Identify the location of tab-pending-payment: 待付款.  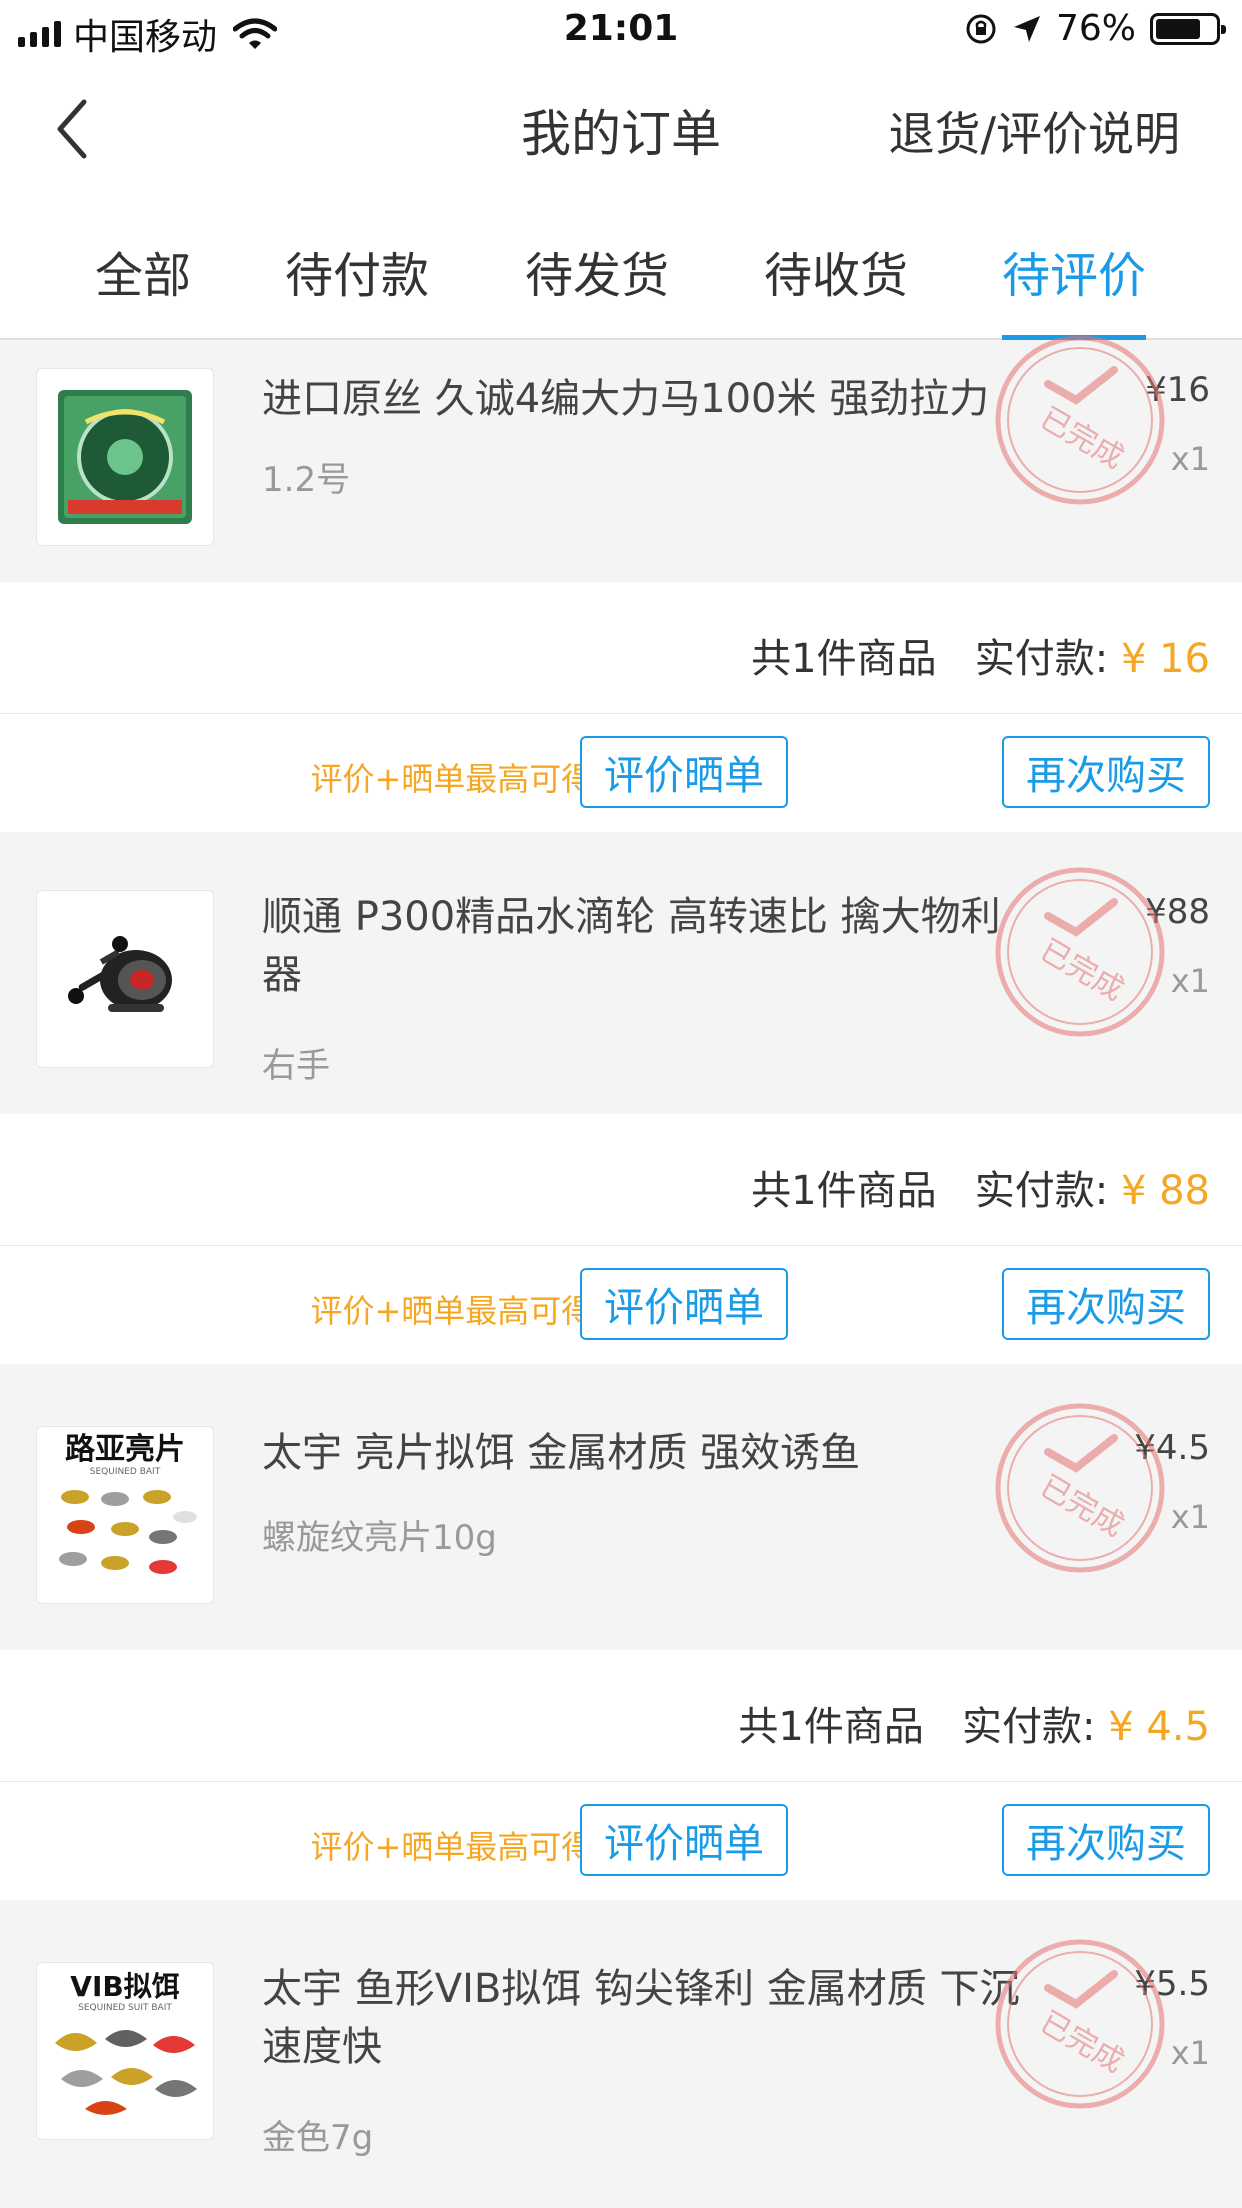
(357, 271).